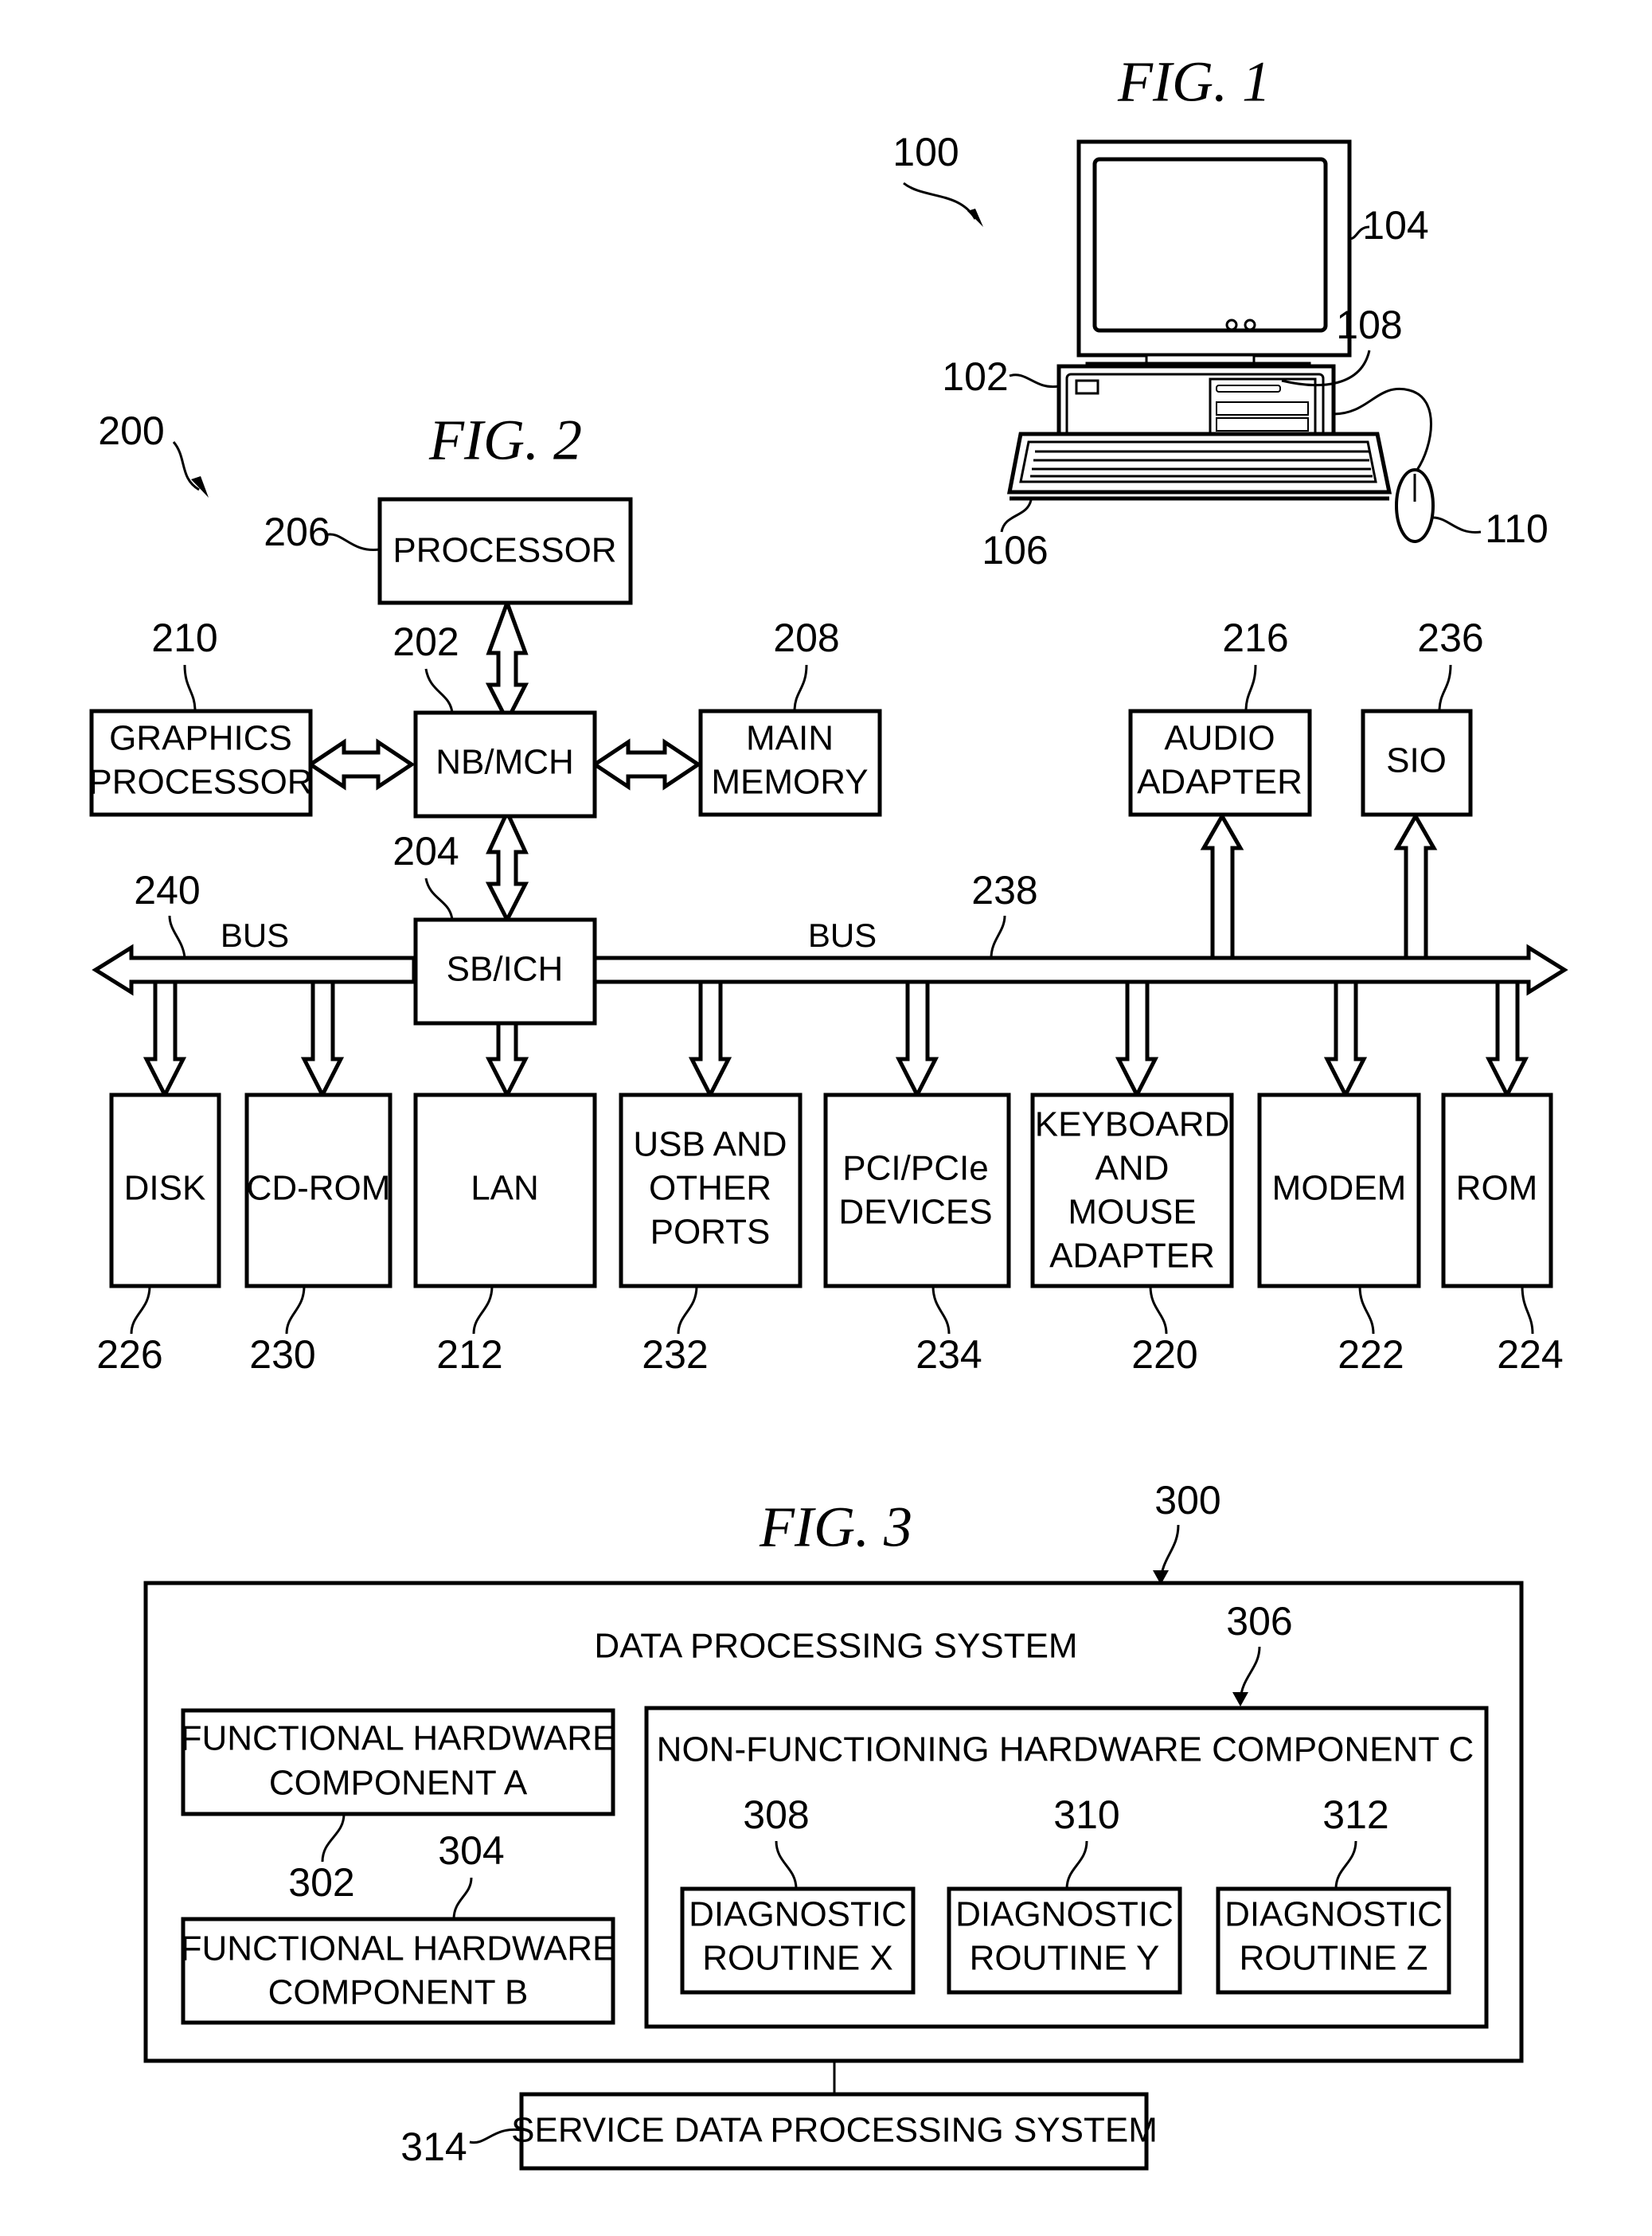  Describe the element at coordinates (352, 542) in the screenshot. I see `ref-206-leader` at that location.